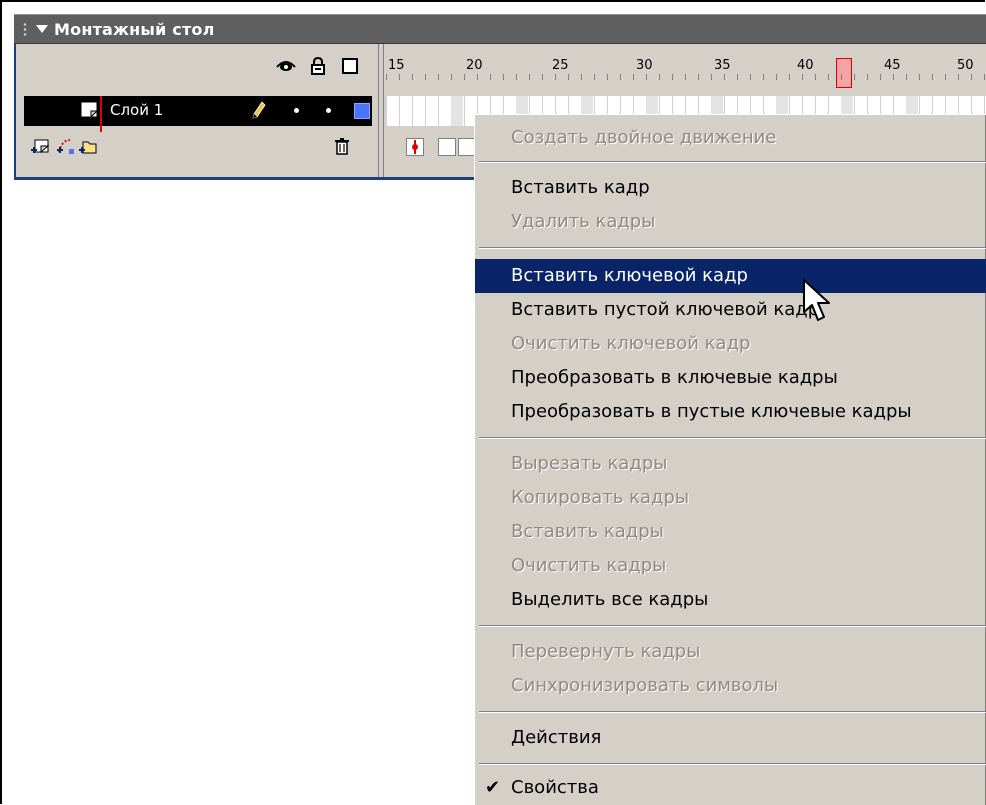 This screenshot has width=986, height=805. What do you see at coordinates (686, 81) in the screenshot?
I see `ruler-ticks` at bounding box center [686, 81].